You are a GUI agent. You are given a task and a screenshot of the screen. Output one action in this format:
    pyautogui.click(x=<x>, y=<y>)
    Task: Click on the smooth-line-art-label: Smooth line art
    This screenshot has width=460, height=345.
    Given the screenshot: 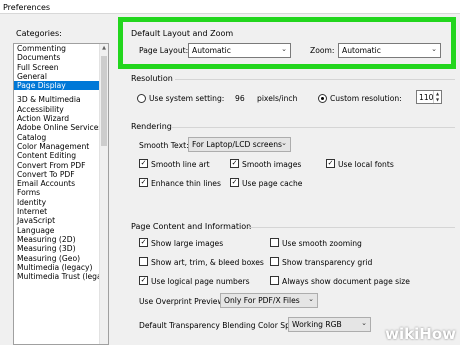 What is the action you would take?
    pyautogui.click(x=180, y=164)
    